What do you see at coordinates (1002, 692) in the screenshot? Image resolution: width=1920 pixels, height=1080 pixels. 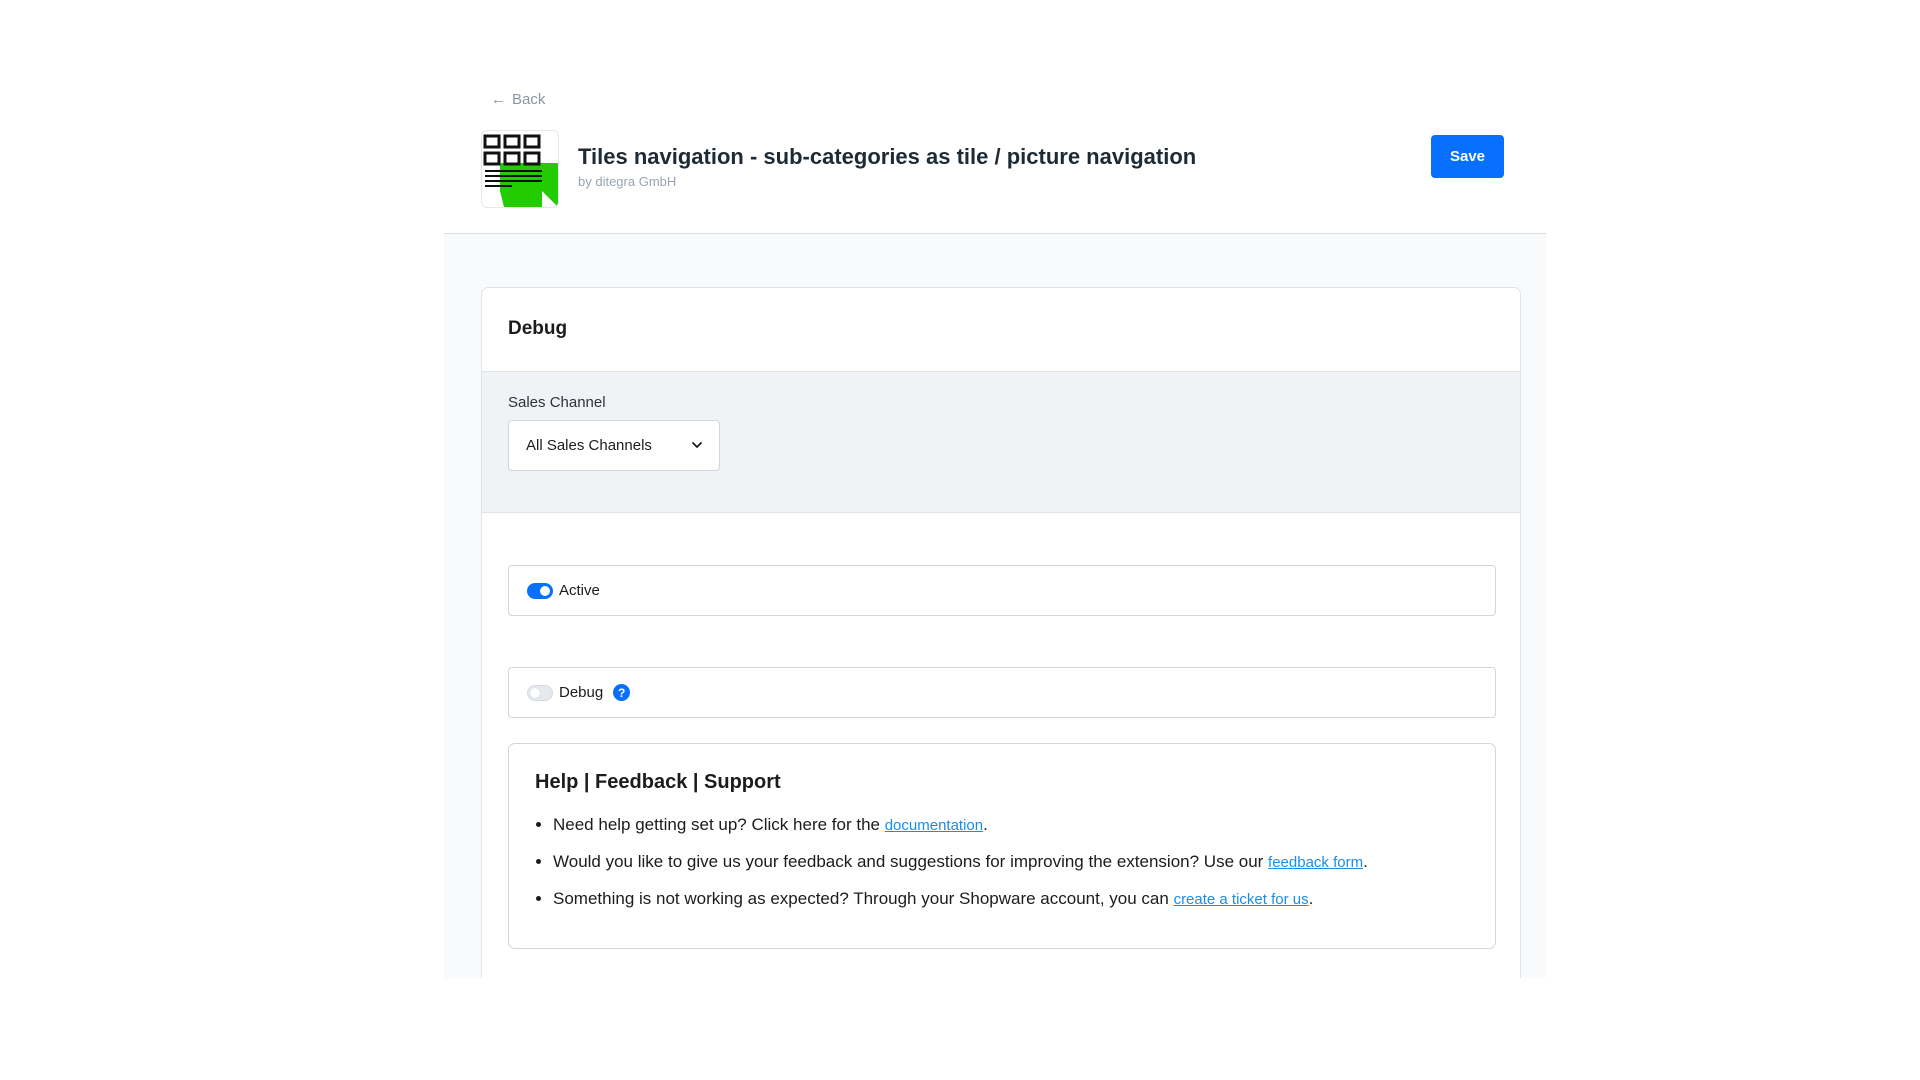 I see `debug-field: Debug ?` at bounding box center [1002, 692].